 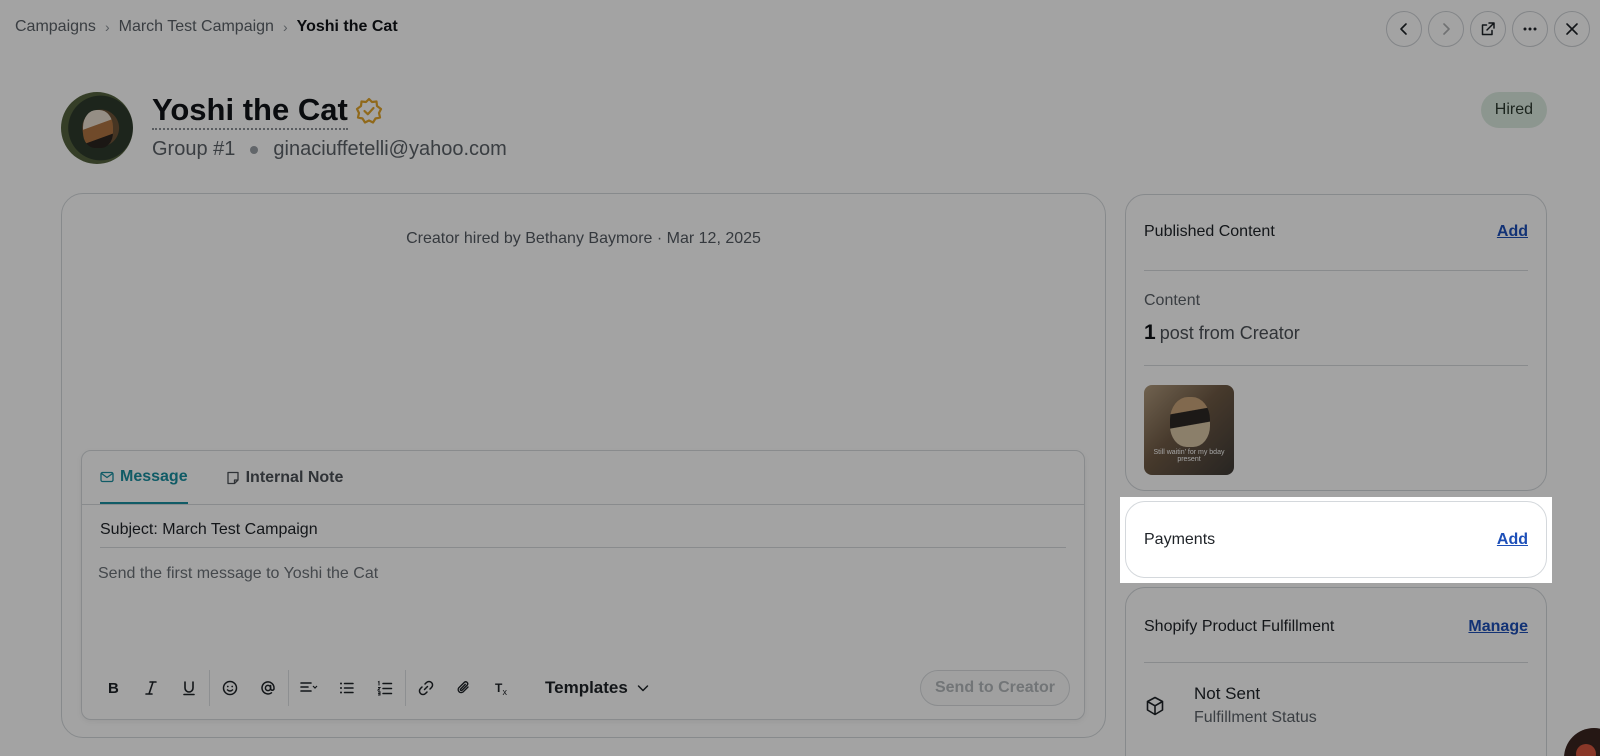 What do you see at coordinates (107, 476) in the screenshot?
I see `mail-icon` at bounding box center [107, 476].